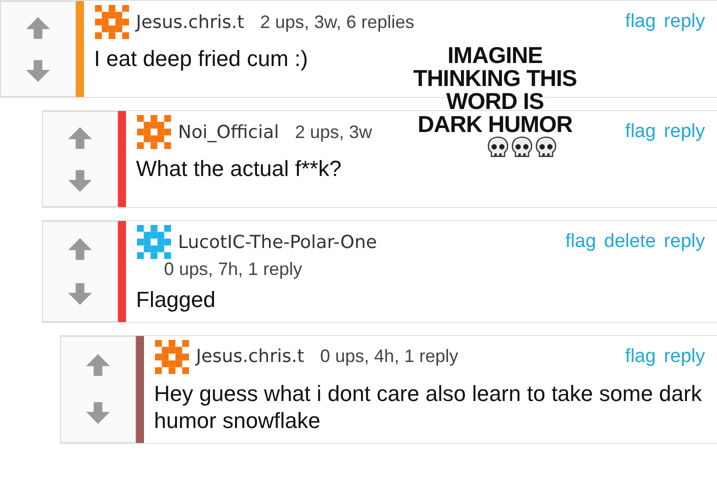  Describe the element at coordinates (239, 168) in the screenshot. I see `comment-text: What the actual f**k?` at that location.